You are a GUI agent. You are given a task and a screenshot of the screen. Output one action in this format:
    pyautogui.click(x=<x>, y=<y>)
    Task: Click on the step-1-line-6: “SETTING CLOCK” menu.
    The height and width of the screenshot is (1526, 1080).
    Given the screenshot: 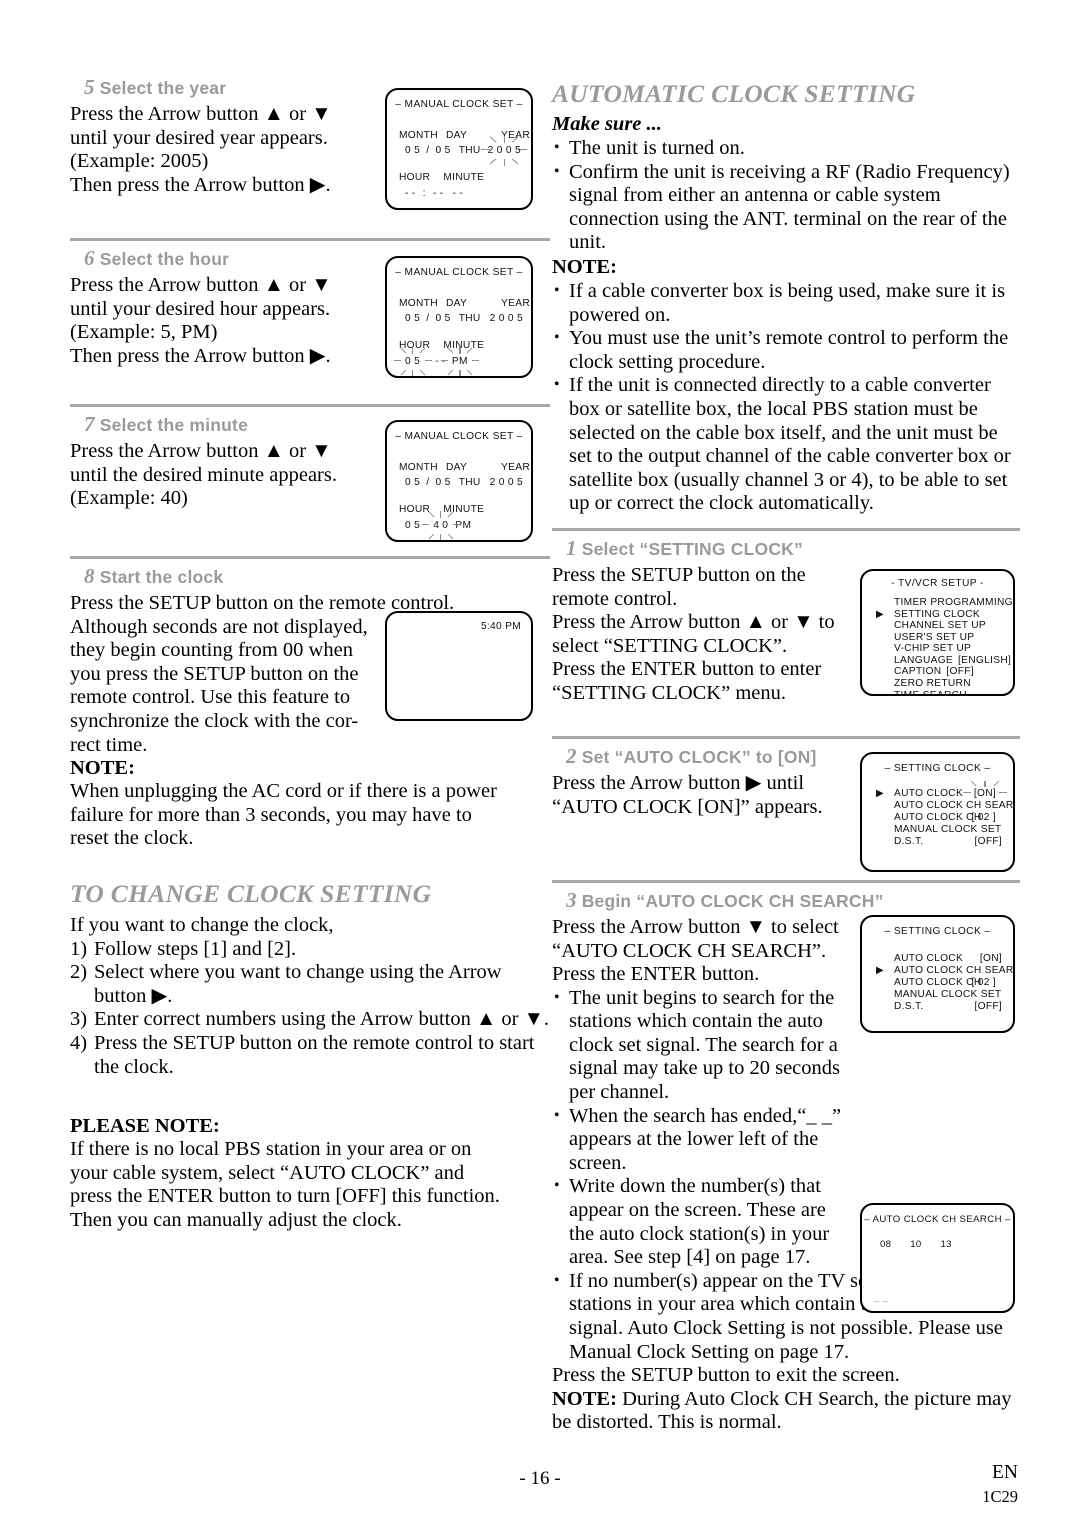 What is the action you would take?
    pyautogui.click(x=669, y=692)
    